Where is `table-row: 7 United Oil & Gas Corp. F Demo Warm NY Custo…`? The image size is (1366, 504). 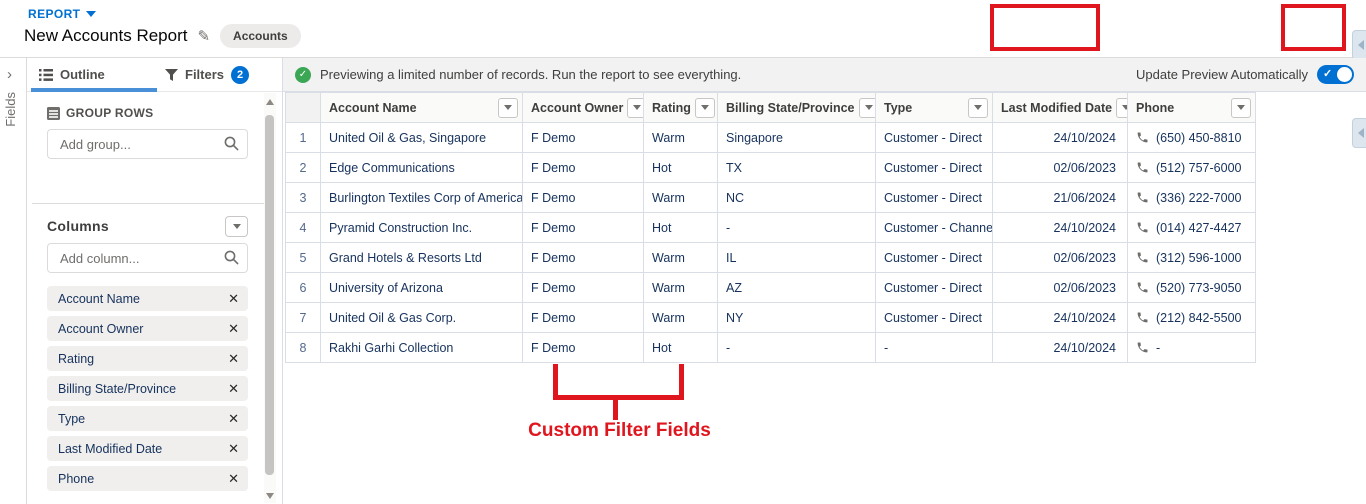
table-row: 7 United Oil & Gas Corp. F Demo Warm NY Custo… is located at coordinates (770, 317).